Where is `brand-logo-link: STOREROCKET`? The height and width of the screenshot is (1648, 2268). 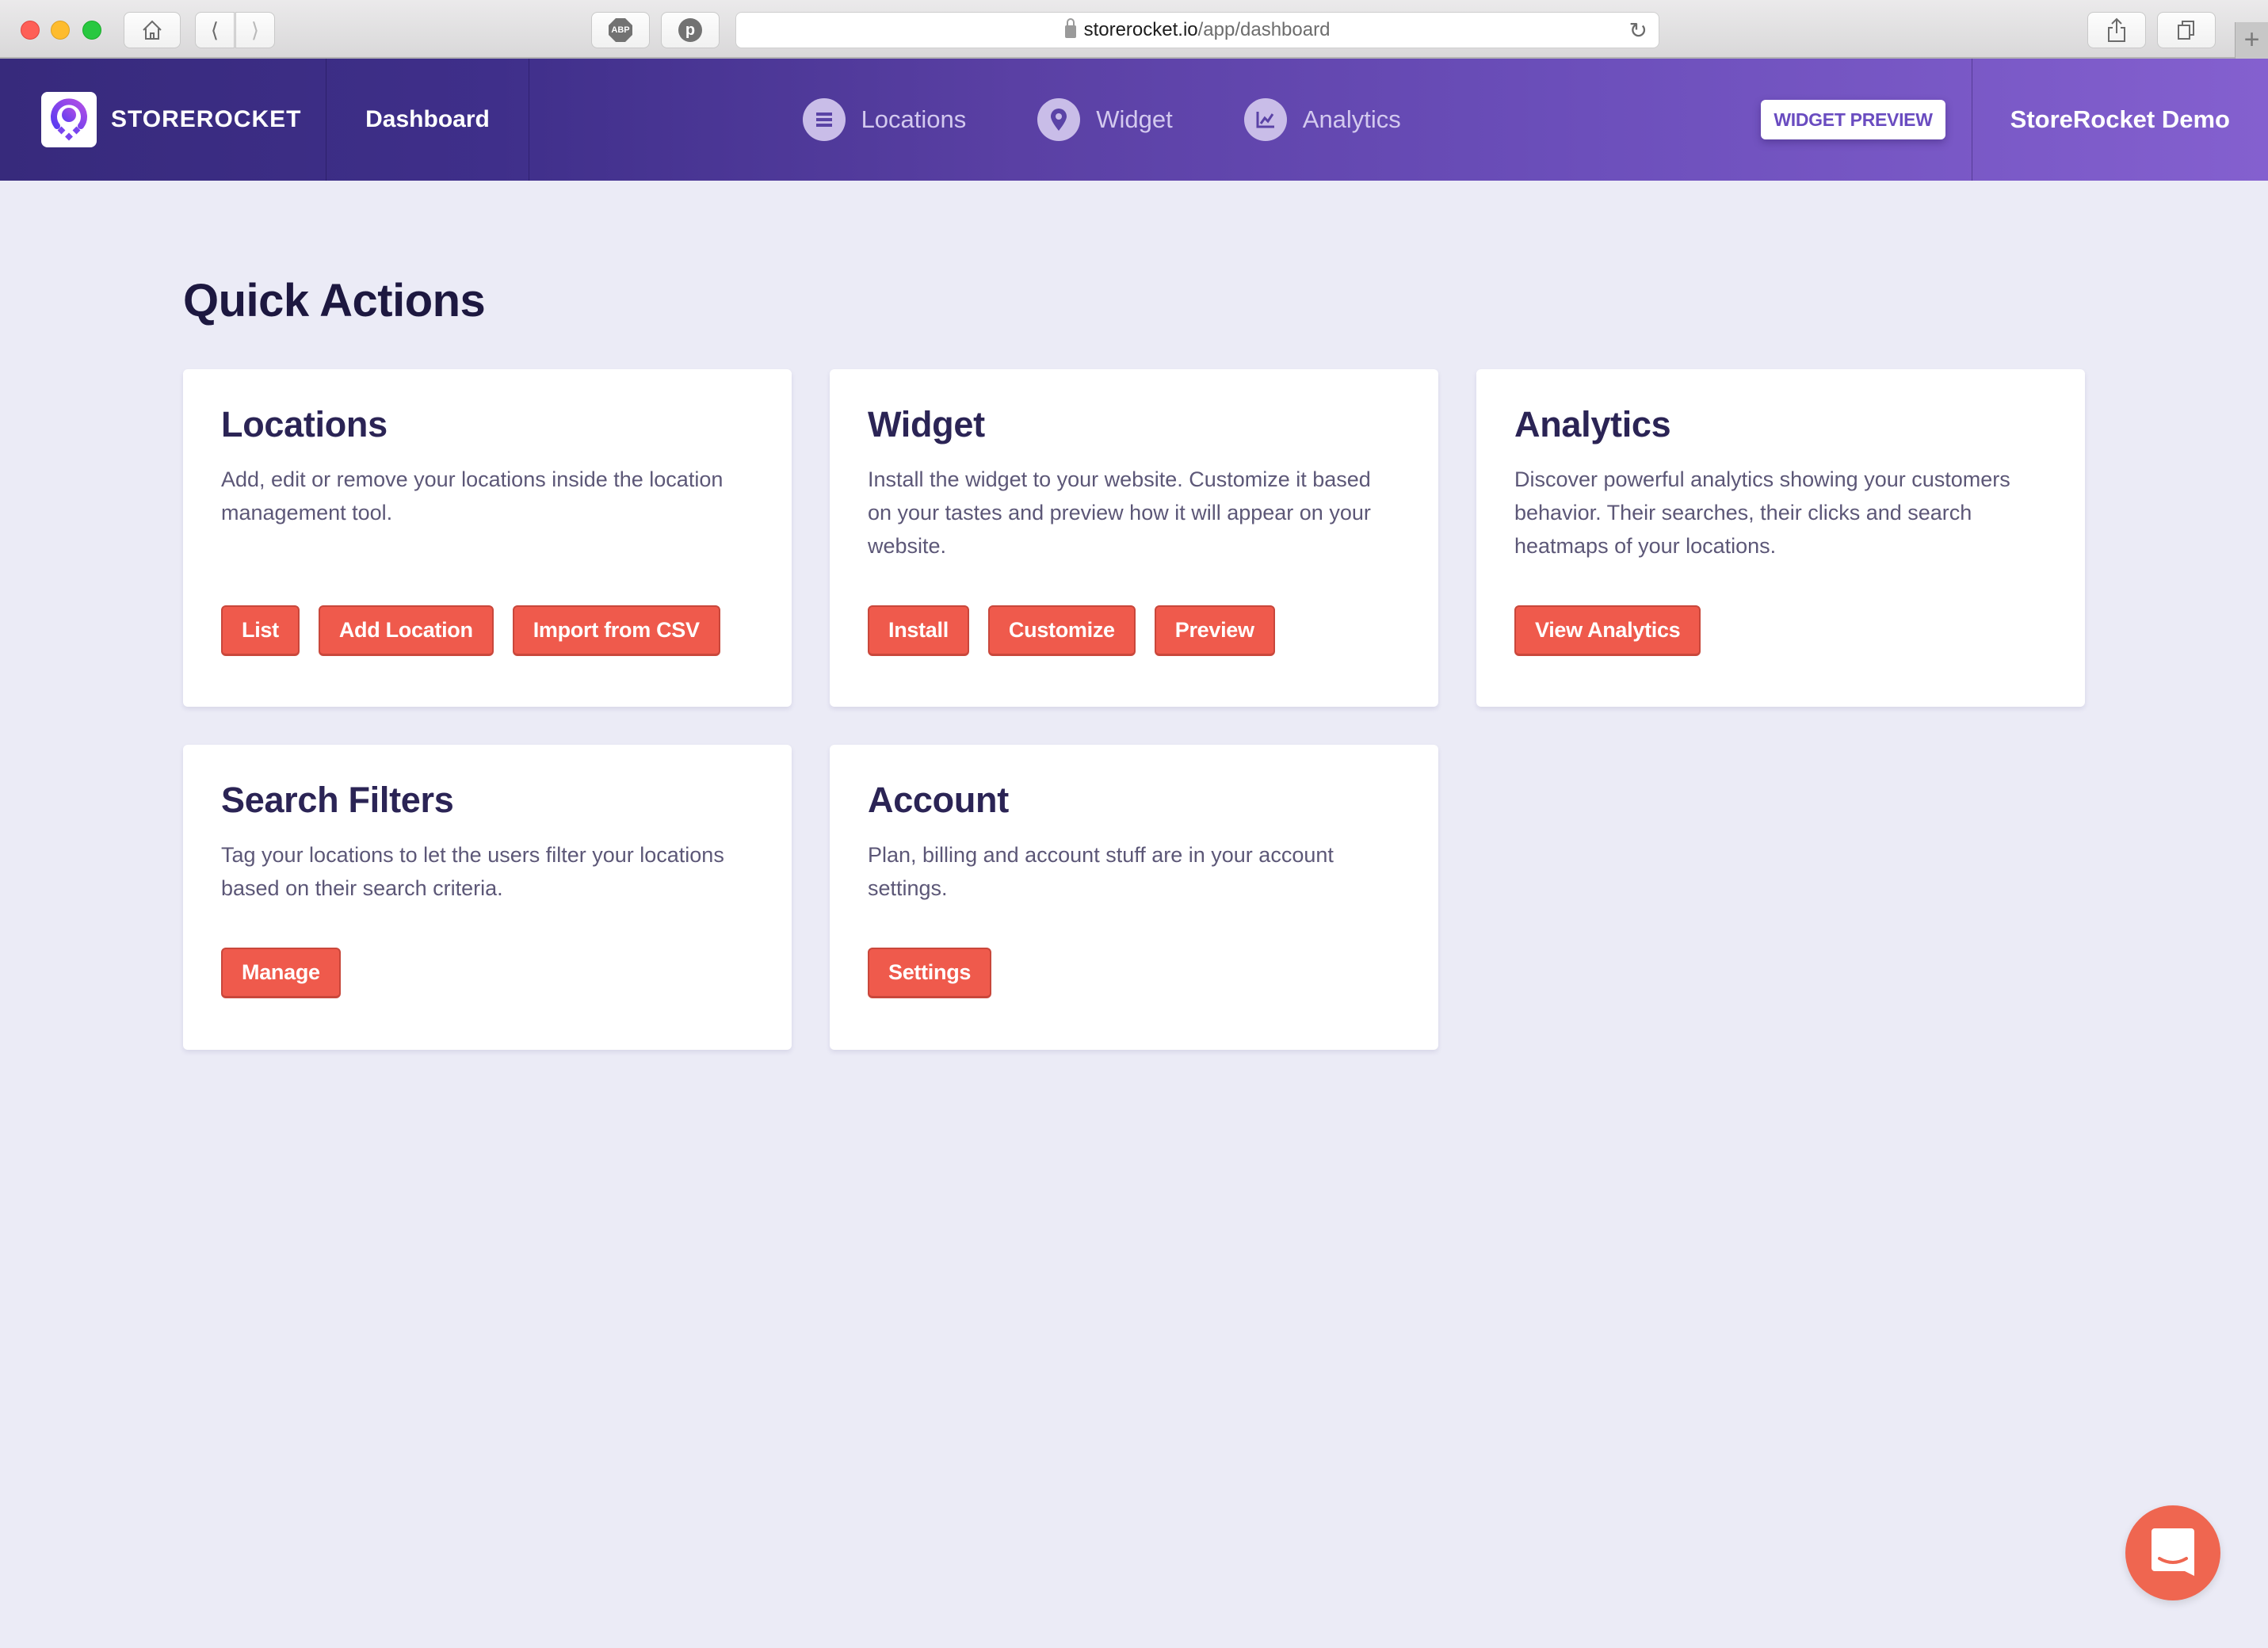 brand-logo-link: STOREROCKET is located at coordinates (163, 120).